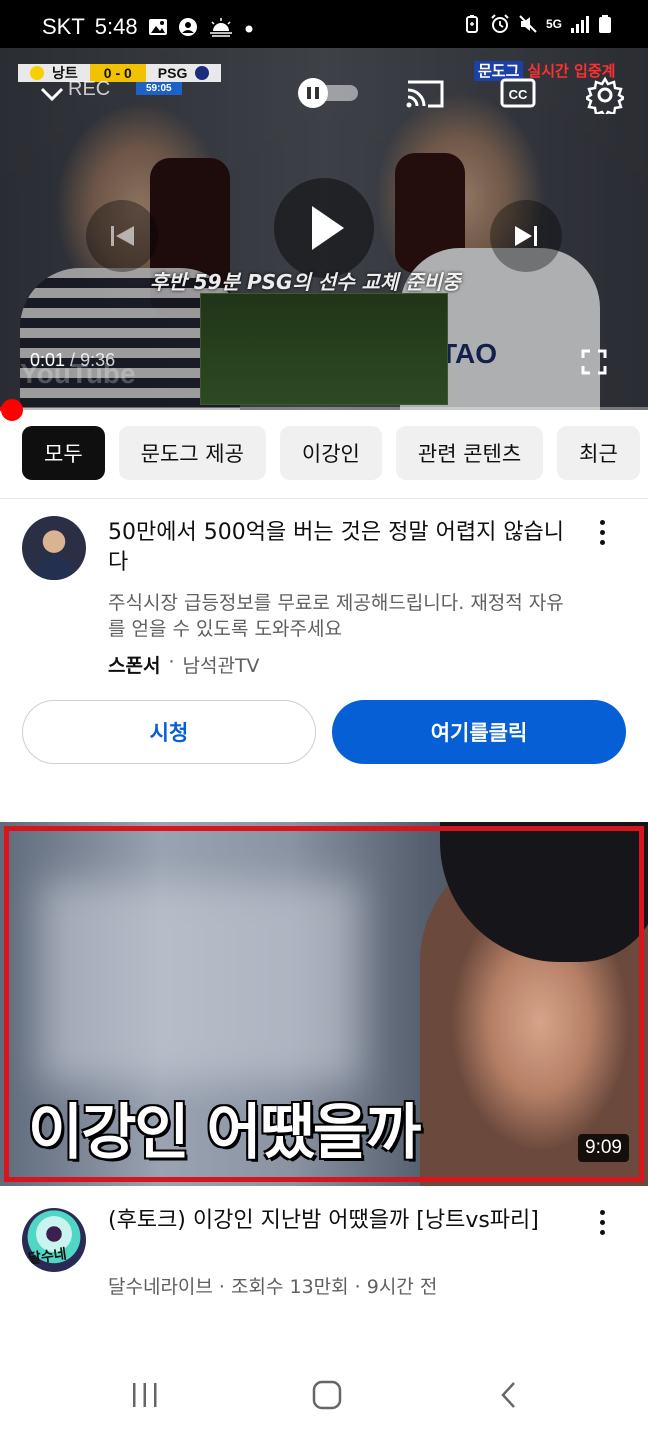  I want to click on svg-text: CC, so click(518, 94).